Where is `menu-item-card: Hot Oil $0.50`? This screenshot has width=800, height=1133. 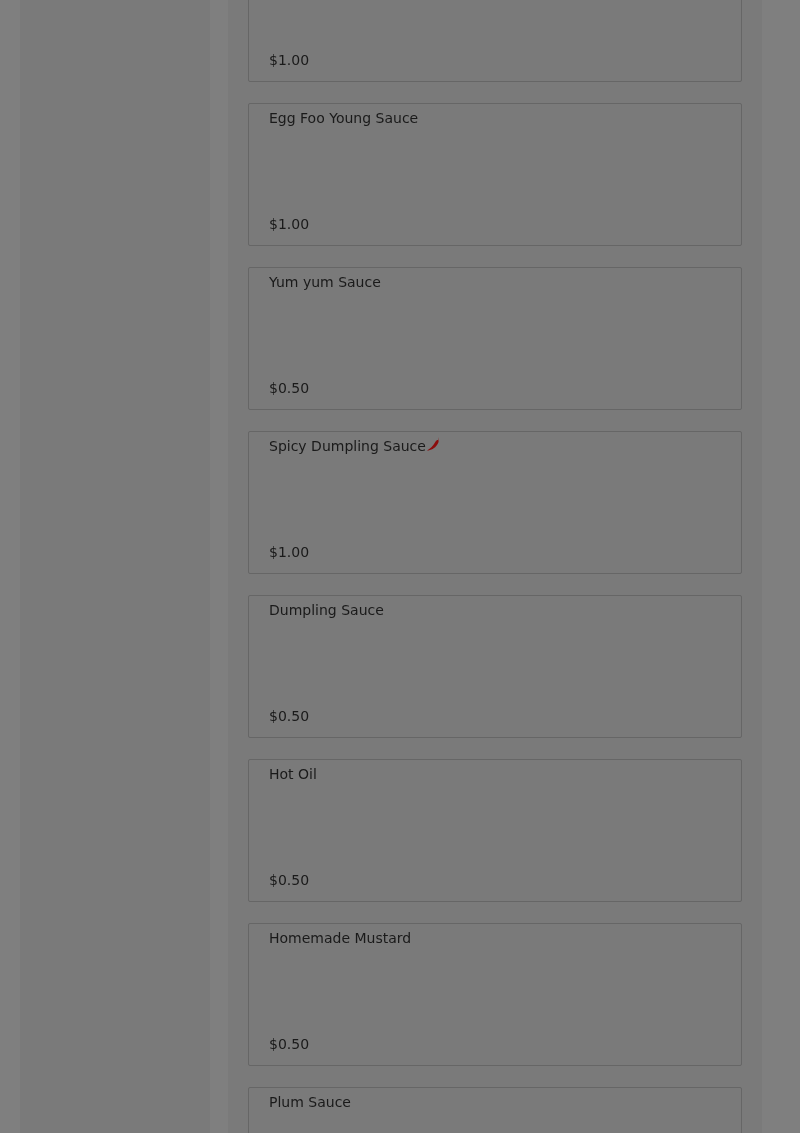 menu-item-card: Hot Oil $0.50 is located at coordinates (495, 830).